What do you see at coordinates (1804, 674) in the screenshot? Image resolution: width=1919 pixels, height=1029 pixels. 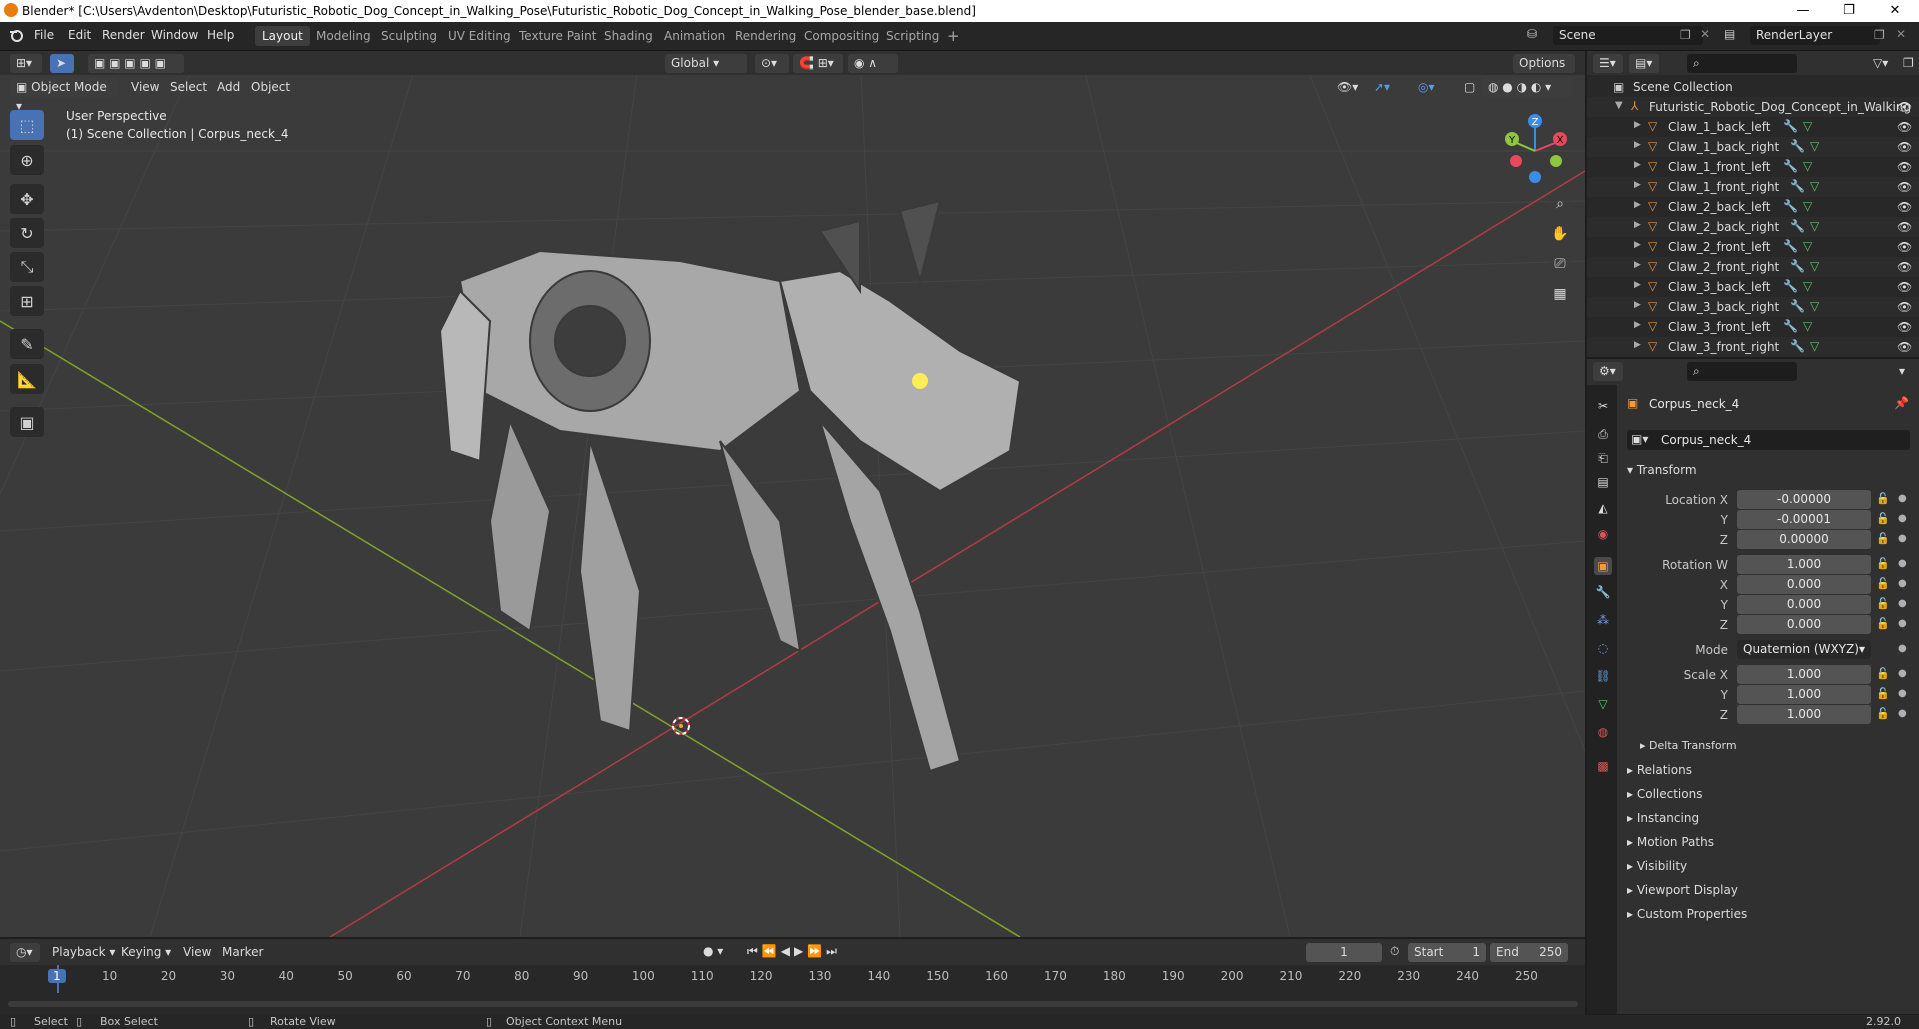 I see `scale-x-field: 1.000` at bounding box center [1804, 674].